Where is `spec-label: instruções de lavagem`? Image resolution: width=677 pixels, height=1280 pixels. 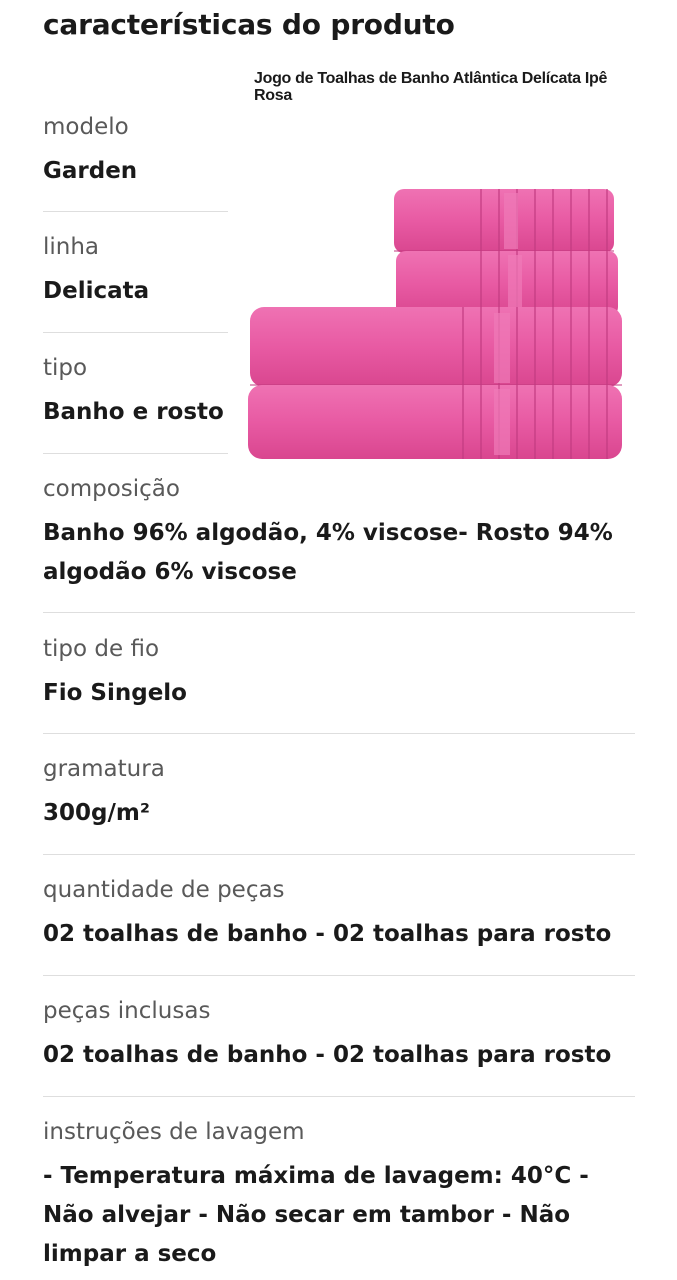
spec-label: instruções de lavagem is located at coordinates (174, 1132).